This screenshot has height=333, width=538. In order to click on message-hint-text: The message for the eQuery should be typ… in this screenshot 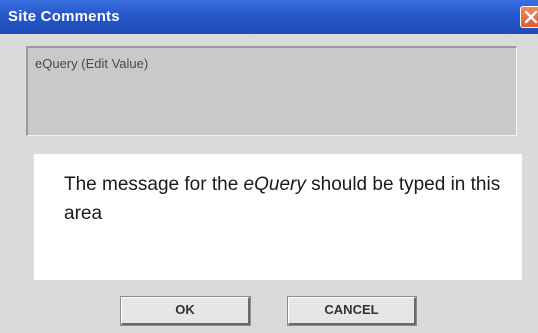, I will do `click(284, 199)`.